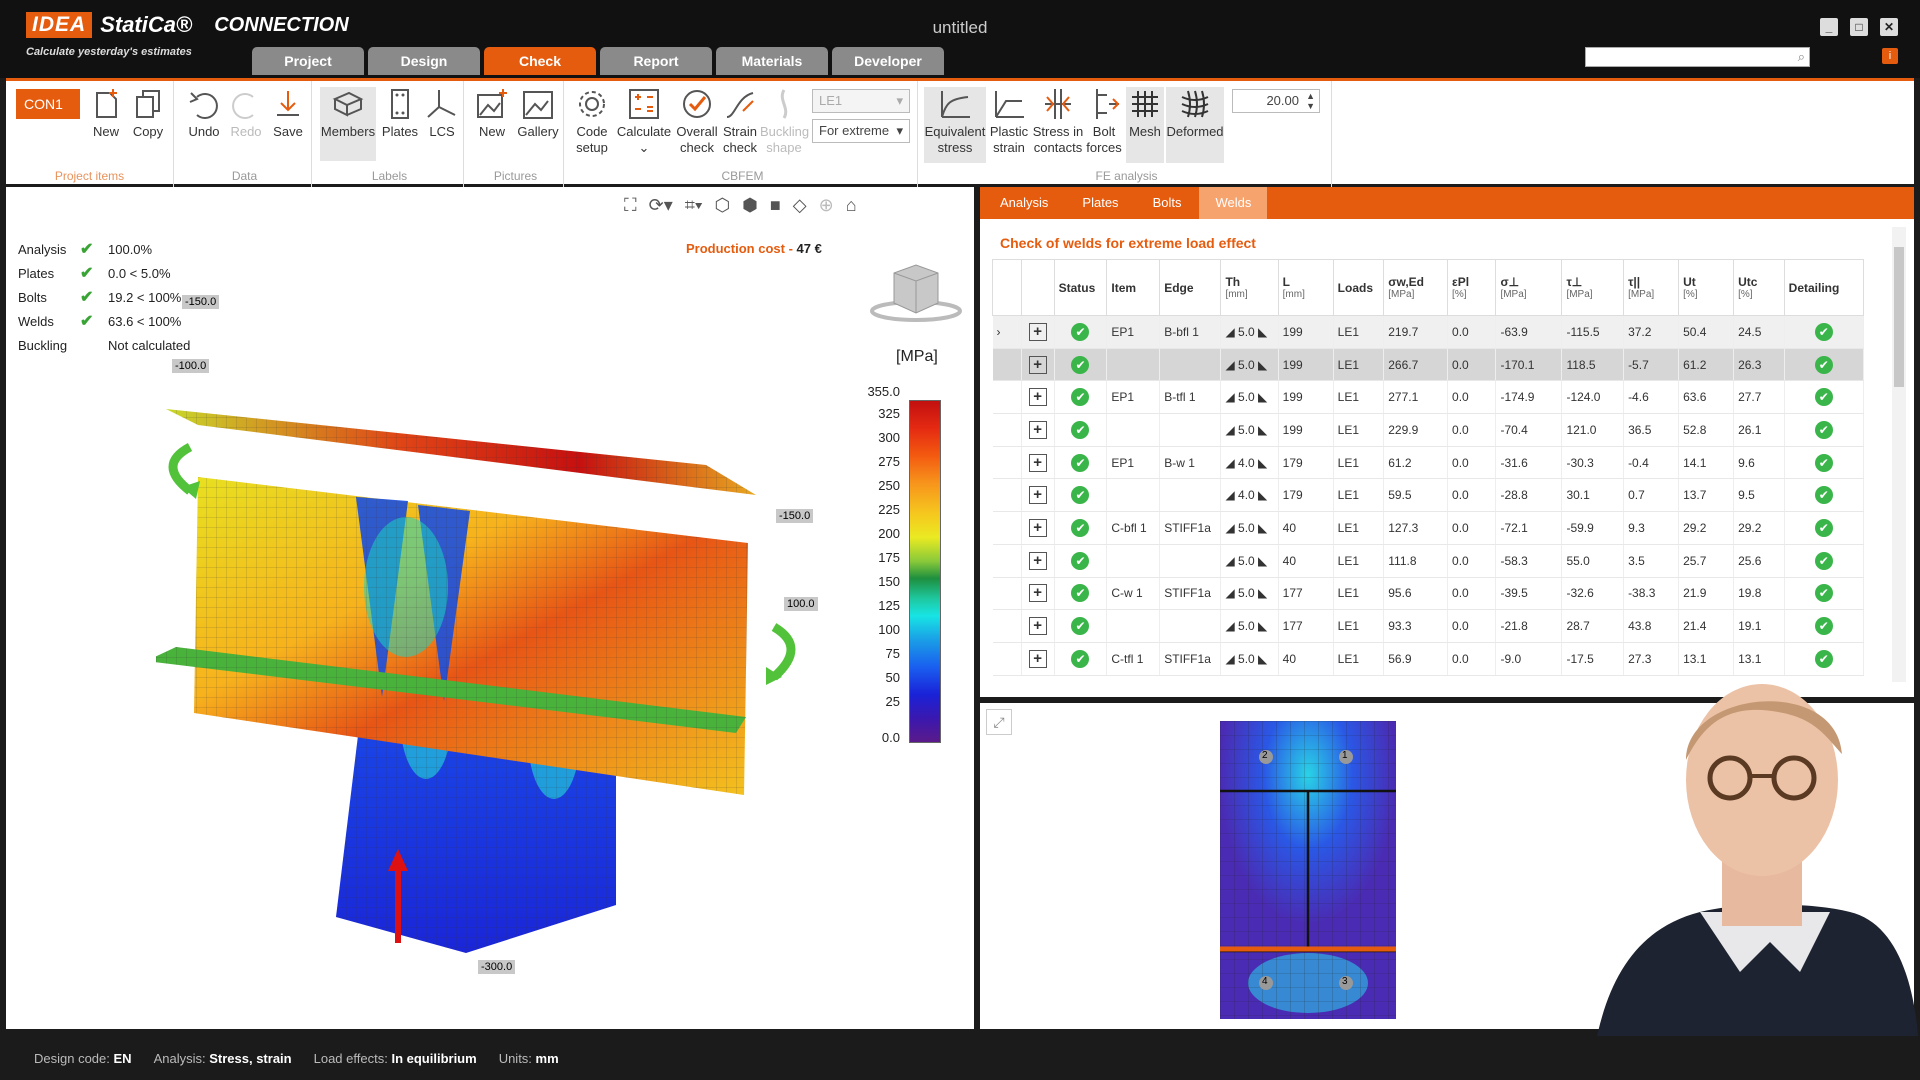 This screenshot has width=1920, height=1080. Describe the element at coordinates (540, 61) in the screenshot. I see `tab-check: Check` at that location.